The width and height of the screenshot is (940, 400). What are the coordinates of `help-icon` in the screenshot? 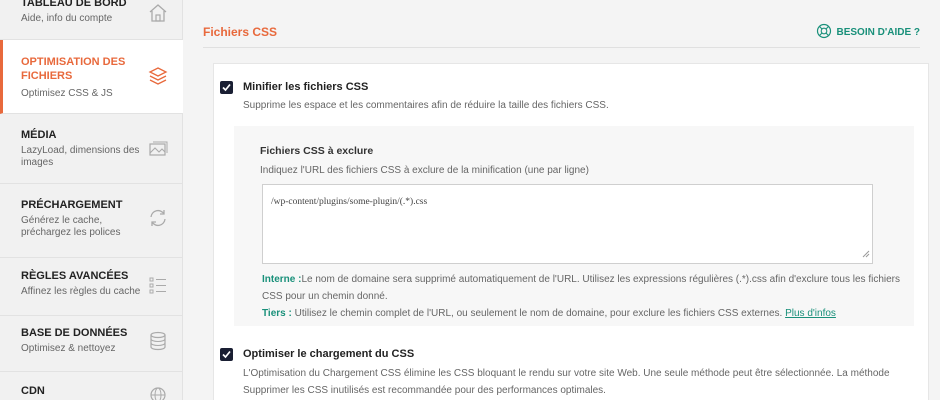 It's located at (824, 32).